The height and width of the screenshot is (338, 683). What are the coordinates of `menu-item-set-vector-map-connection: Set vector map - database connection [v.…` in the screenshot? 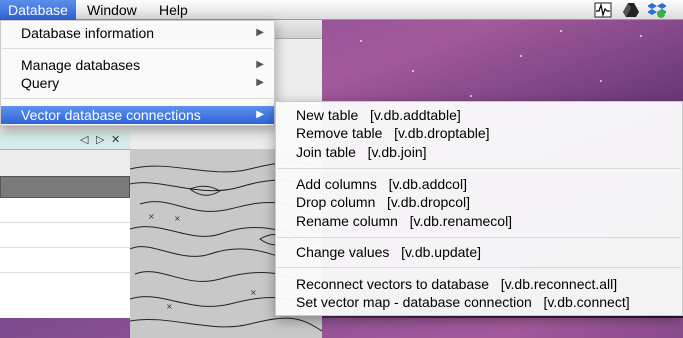 It's located at (479, 302).